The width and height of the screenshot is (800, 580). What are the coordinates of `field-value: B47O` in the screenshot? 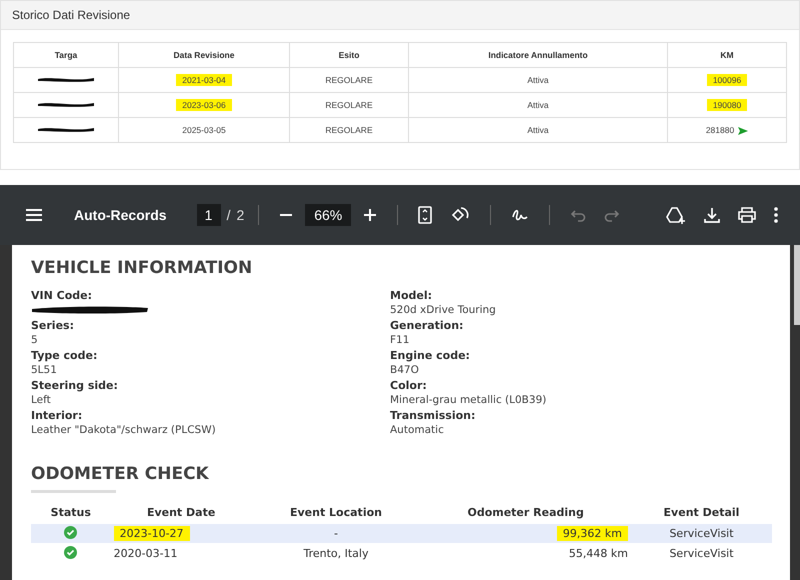 It's located at (404, 370).